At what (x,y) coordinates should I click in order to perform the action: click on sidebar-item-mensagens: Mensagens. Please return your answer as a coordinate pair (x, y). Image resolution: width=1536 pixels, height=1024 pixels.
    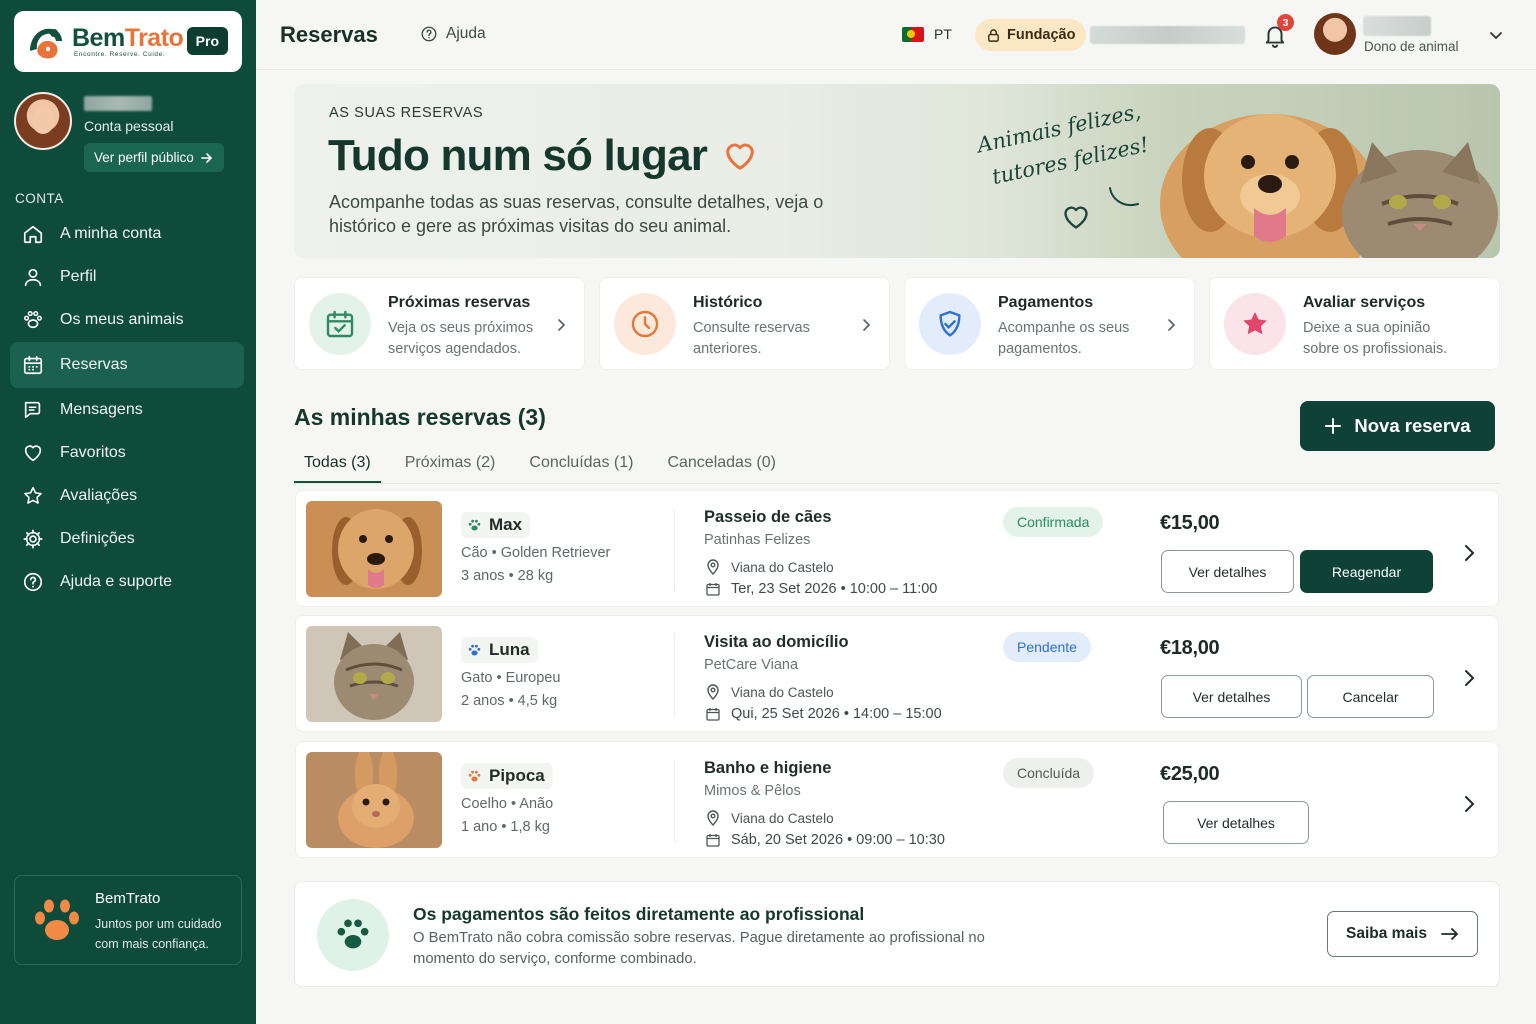
    Looking at the image, I should click on (127, 410).